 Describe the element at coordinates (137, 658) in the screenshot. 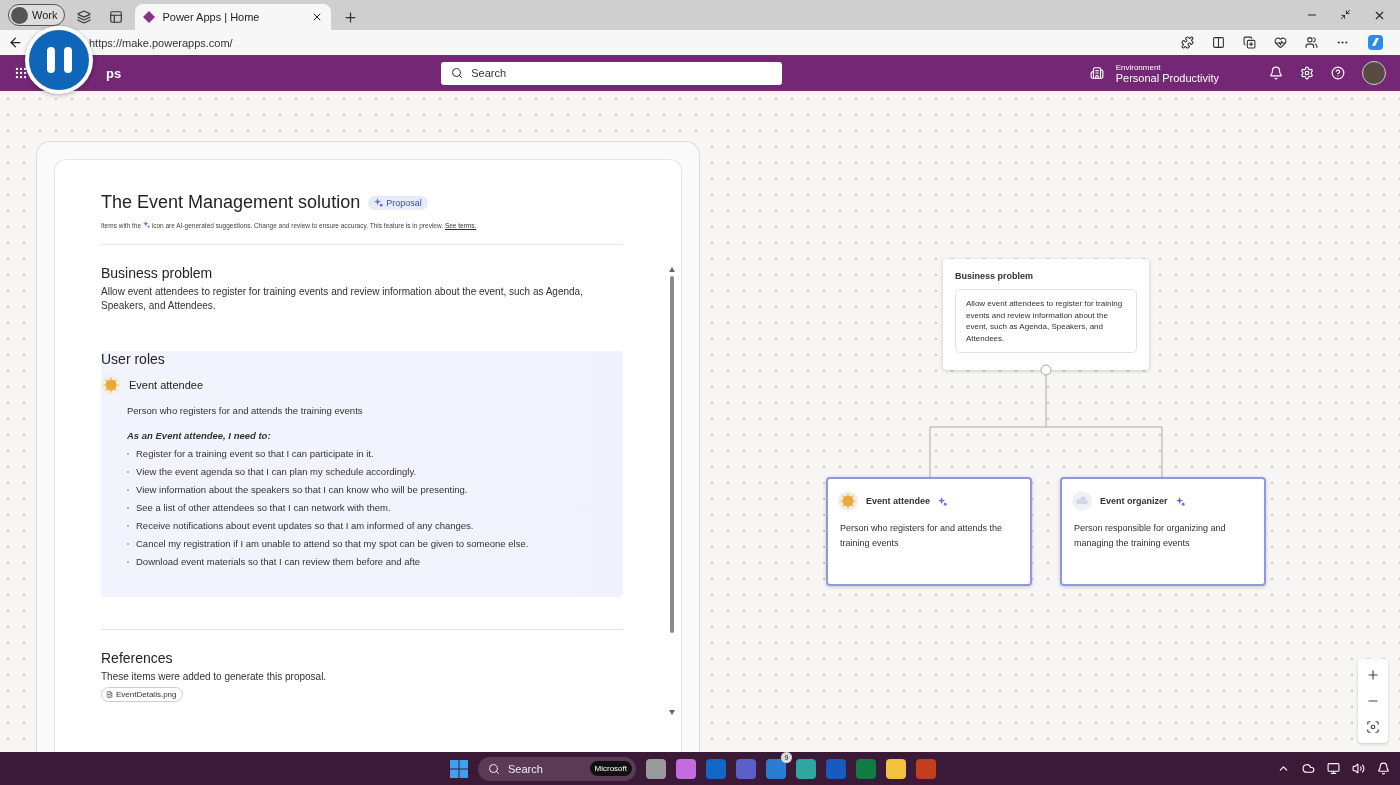

I see `section-heading: References` at that location.